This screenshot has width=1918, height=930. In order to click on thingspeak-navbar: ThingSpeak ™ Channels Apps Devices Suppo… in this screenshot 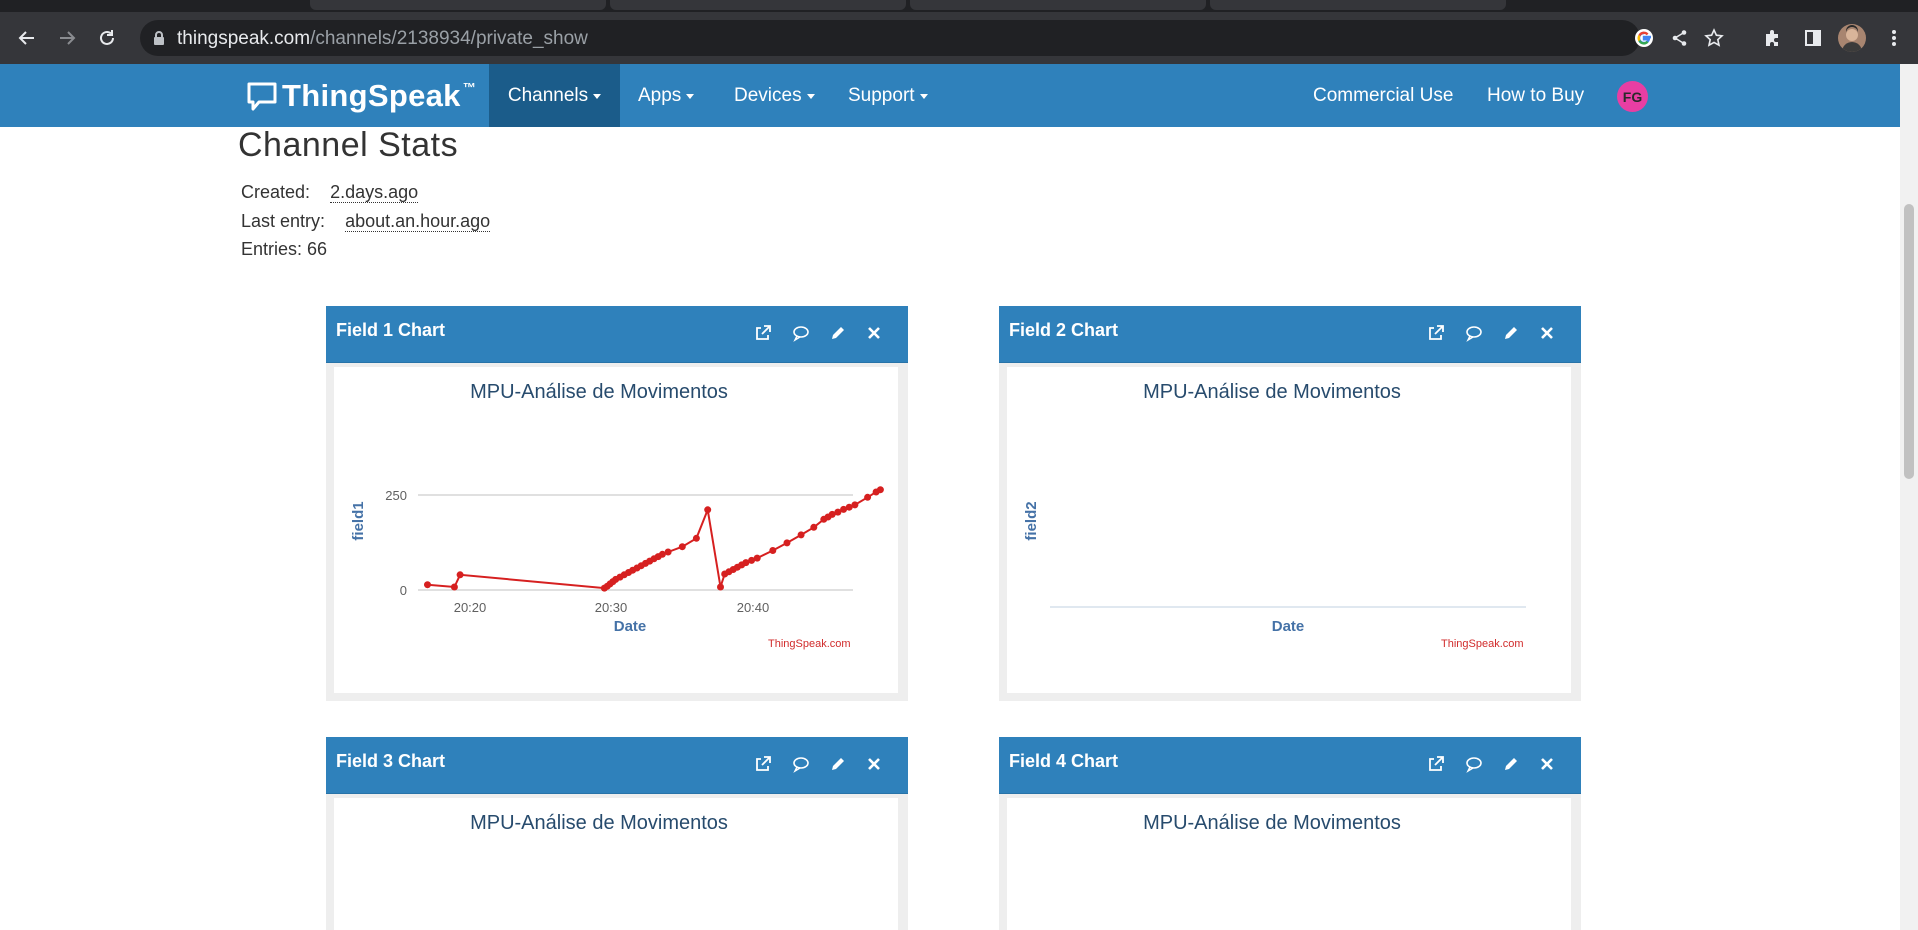, I will do `click(950, 95)`.